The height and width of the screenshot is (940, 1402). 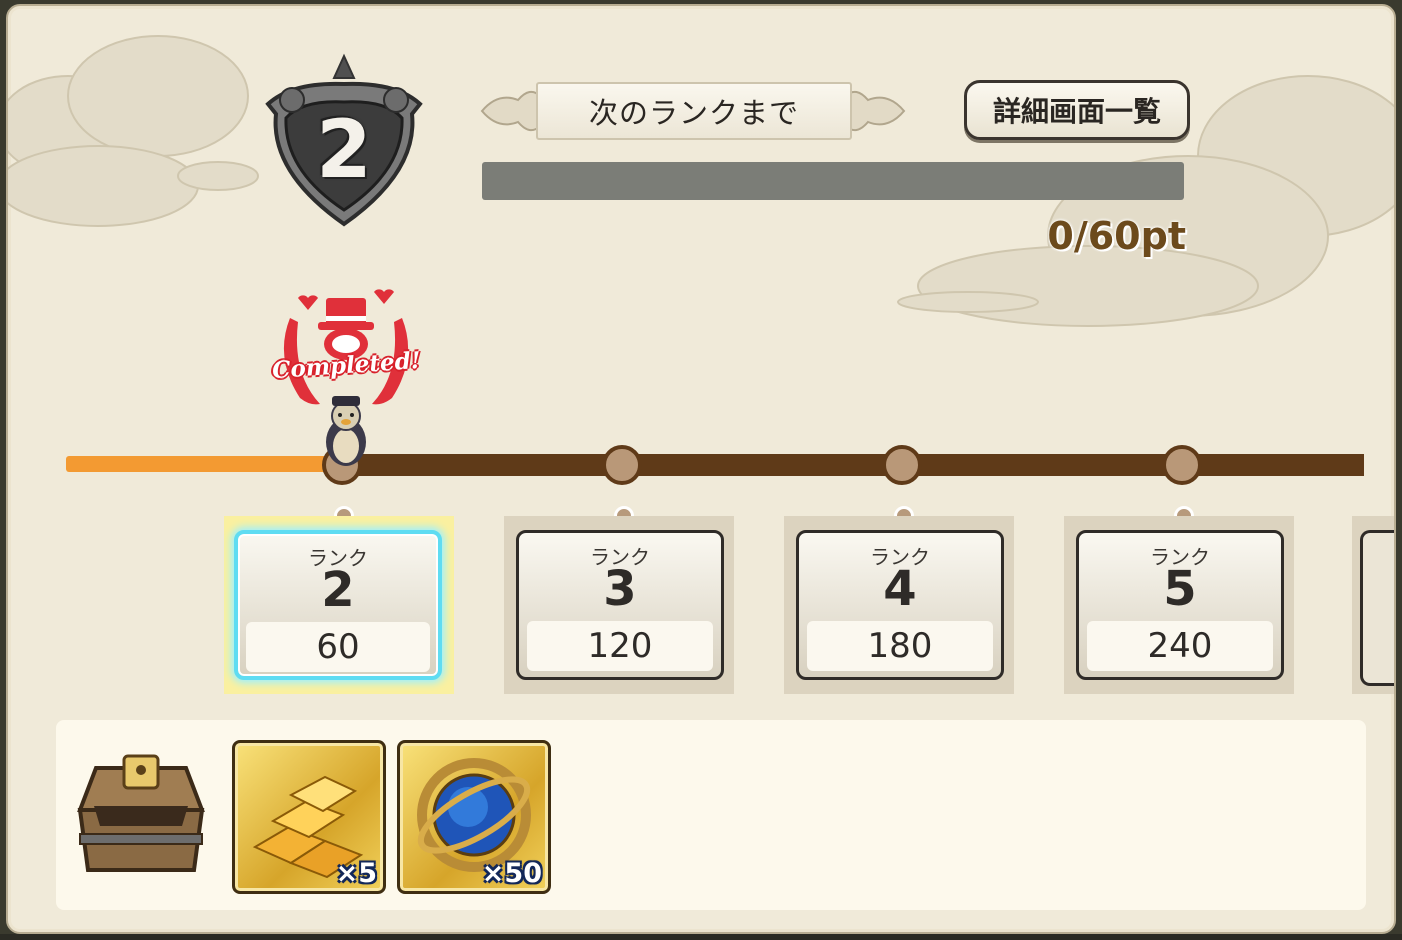 I want to click on track-progress-line, so click(x=206, y=464).